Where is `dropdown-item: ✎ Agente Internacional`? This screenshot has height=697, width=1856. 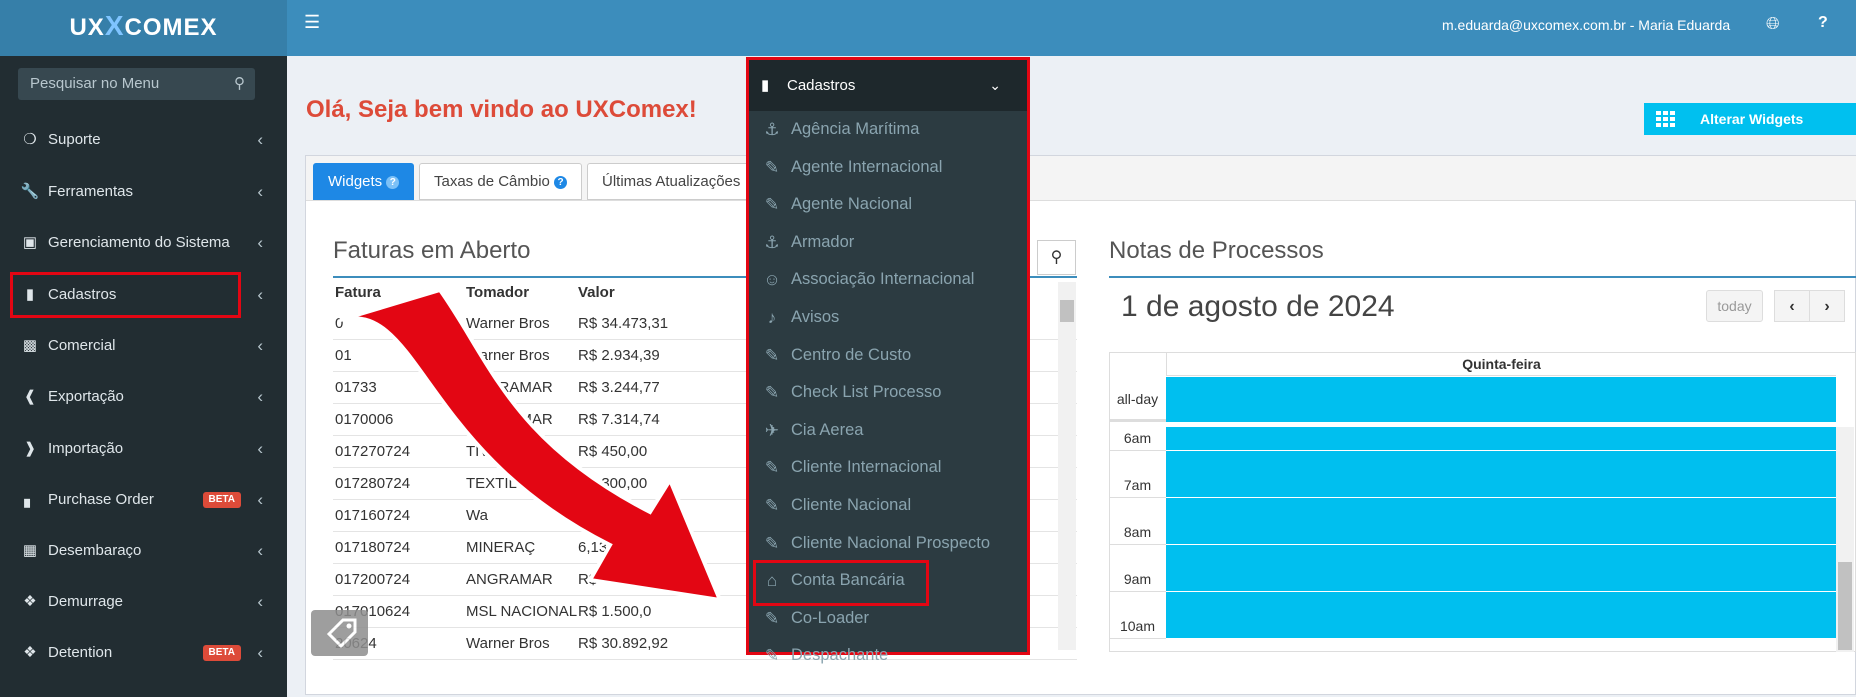
dropdown-item: ✎ Agente Internacional is located at coordinates (888, 167).